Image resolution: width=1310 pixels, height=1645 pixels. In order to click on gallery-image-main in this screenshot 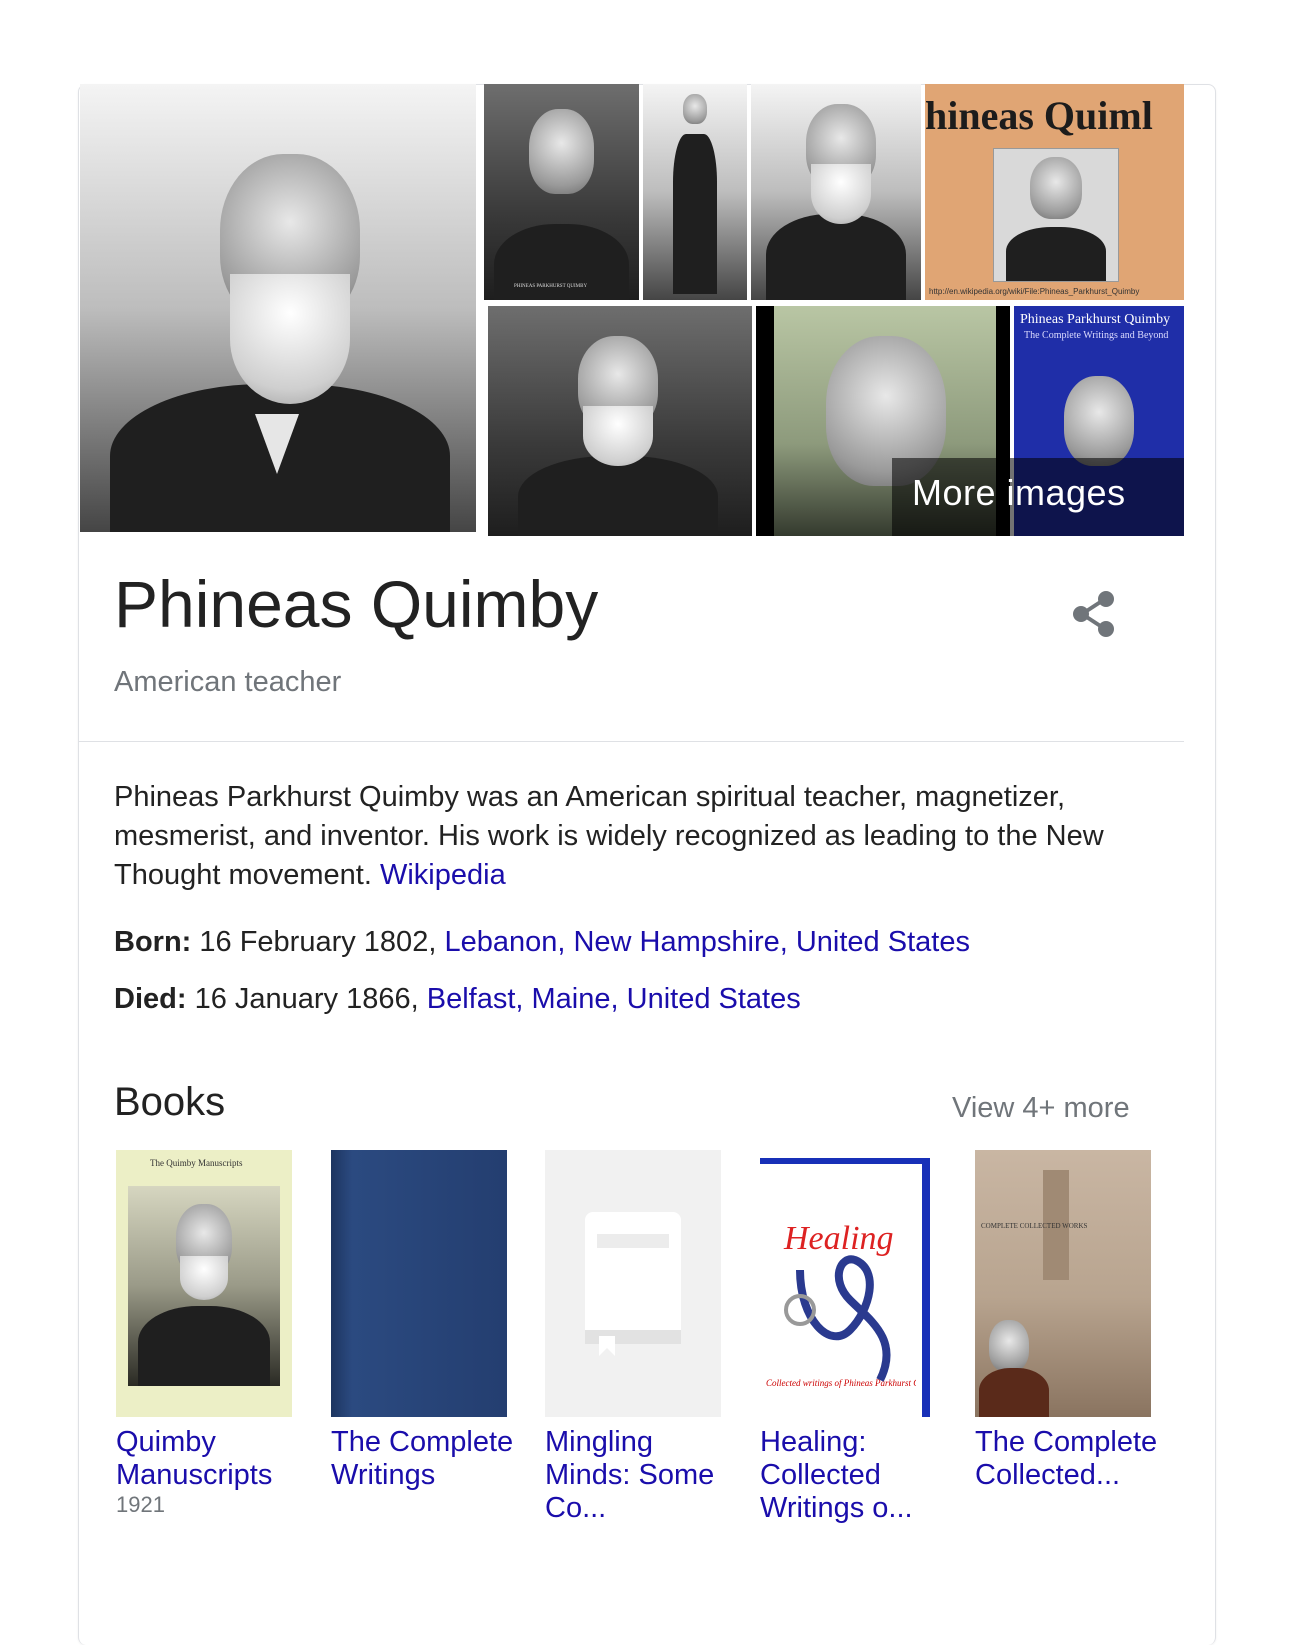, I will do `click(278, 308)`.